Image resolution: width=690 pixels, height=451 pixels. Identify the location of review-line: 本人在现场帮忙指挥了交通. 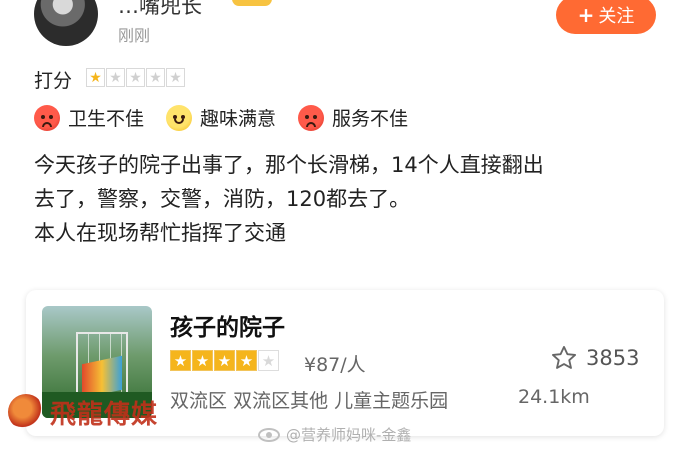
(160, 233).